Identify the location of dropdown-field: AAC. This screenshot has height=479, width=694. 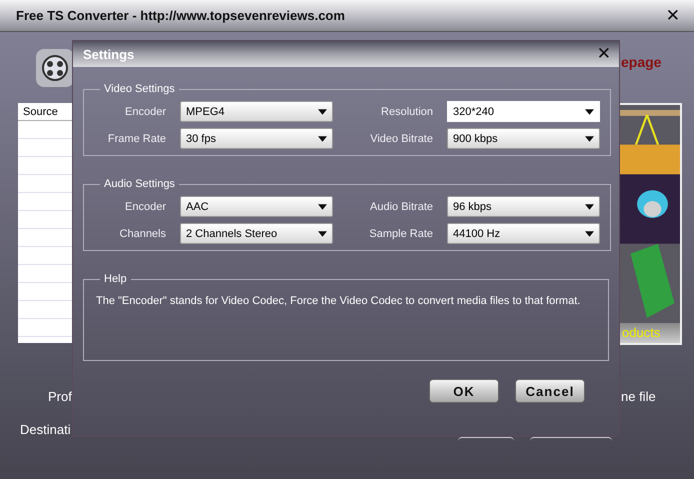
(256, 206).